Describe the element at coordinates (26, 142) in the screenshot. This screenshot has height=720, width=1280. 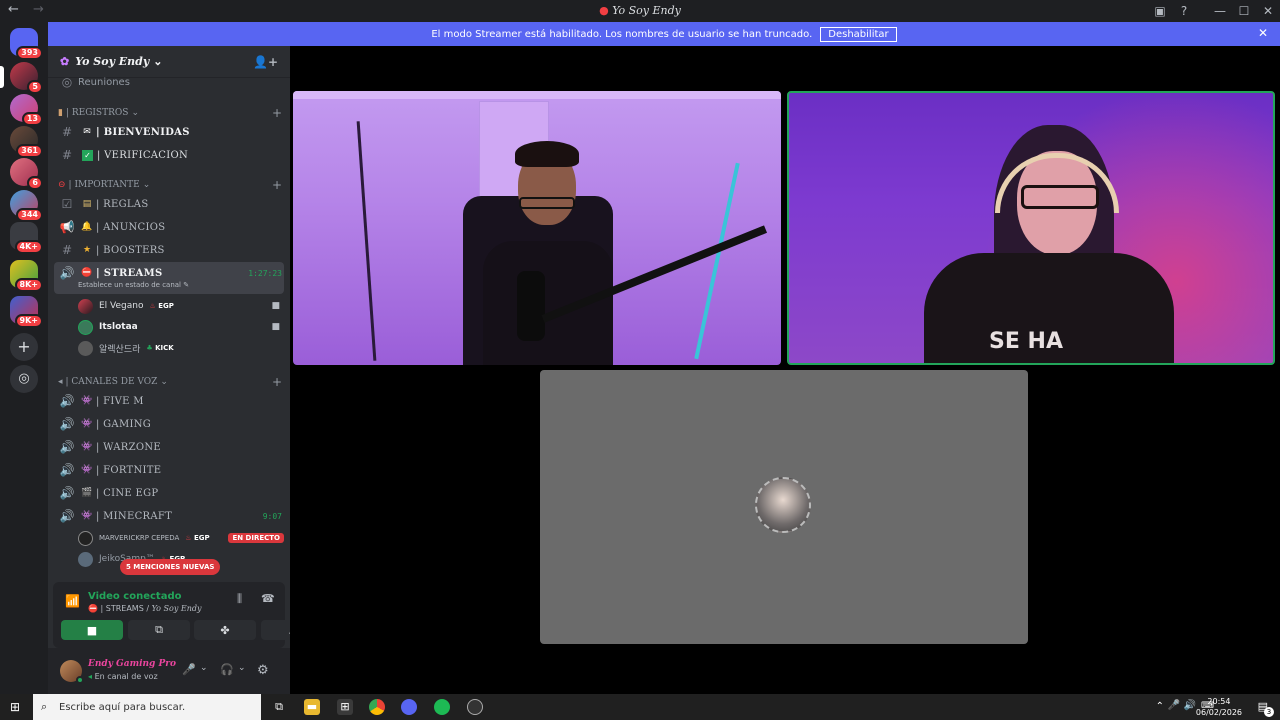
I see `server-icon: 361` at that location.